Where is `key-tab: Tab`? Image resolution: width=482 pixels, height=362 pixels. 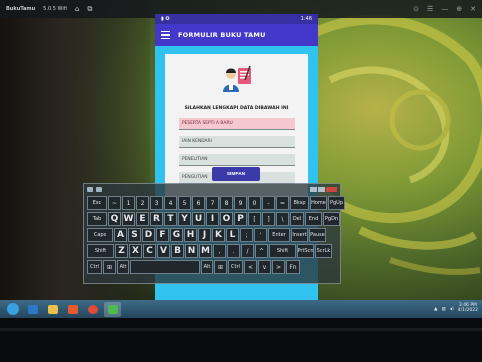 key-tab: Tab is located at coordinates (97, 219).